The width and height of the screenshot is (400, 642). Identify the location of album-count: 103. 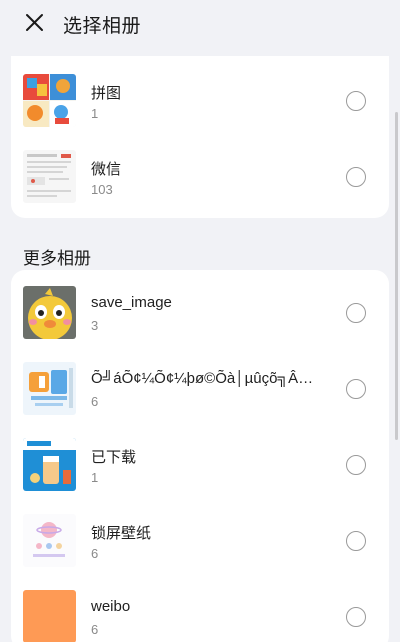
(102, 189).